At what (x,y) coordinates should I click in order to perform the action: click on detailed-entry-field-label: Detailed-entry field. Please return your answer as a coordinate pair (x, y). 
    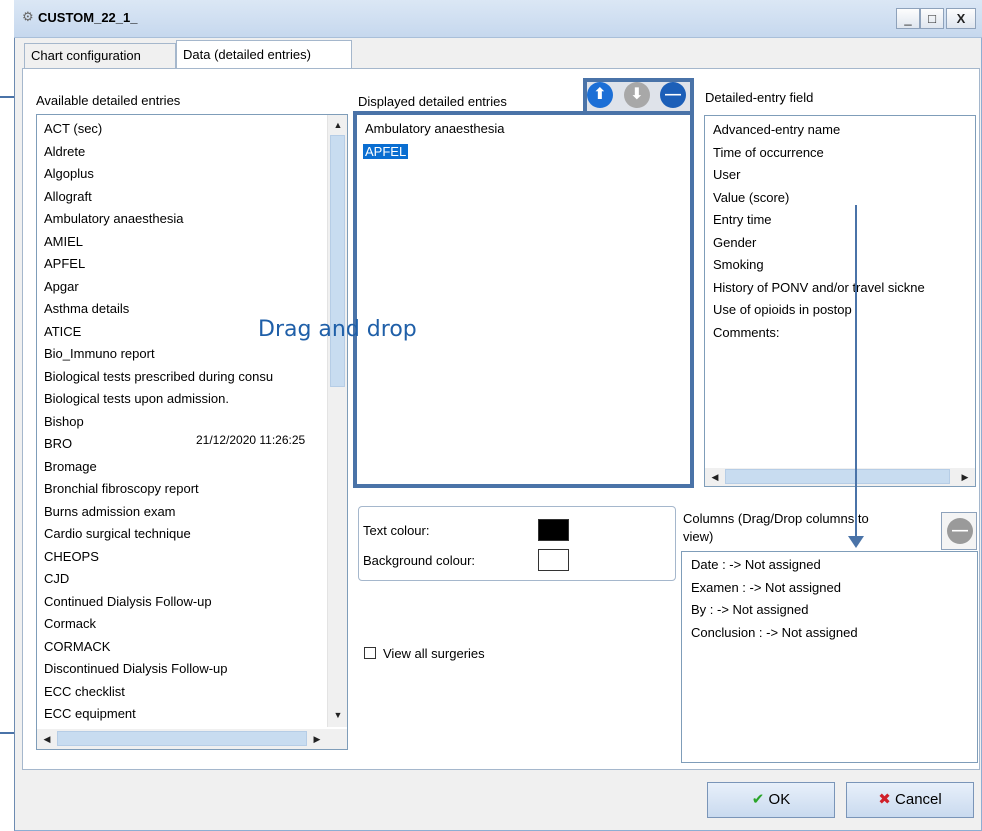
    Looking at the image, I should click on (759, 97).